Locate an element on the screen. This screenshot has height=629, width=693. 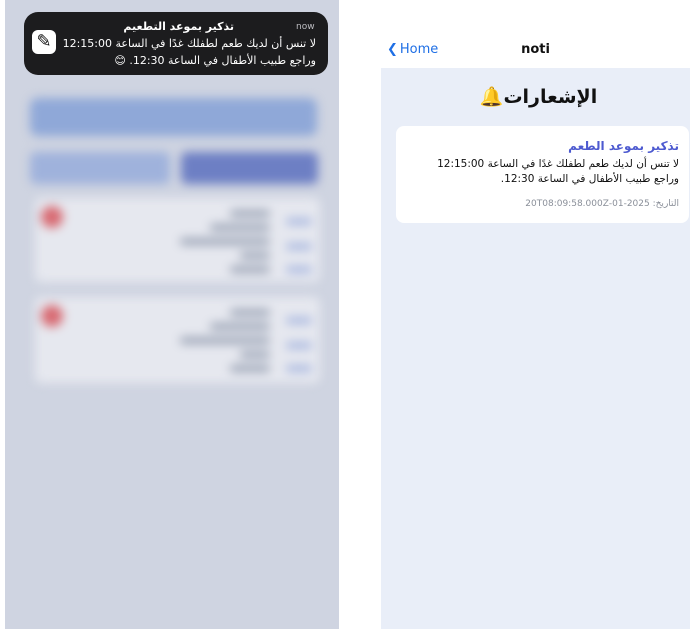
navigation-bar: ❮ Home noti is located at coordinates (535, 34).